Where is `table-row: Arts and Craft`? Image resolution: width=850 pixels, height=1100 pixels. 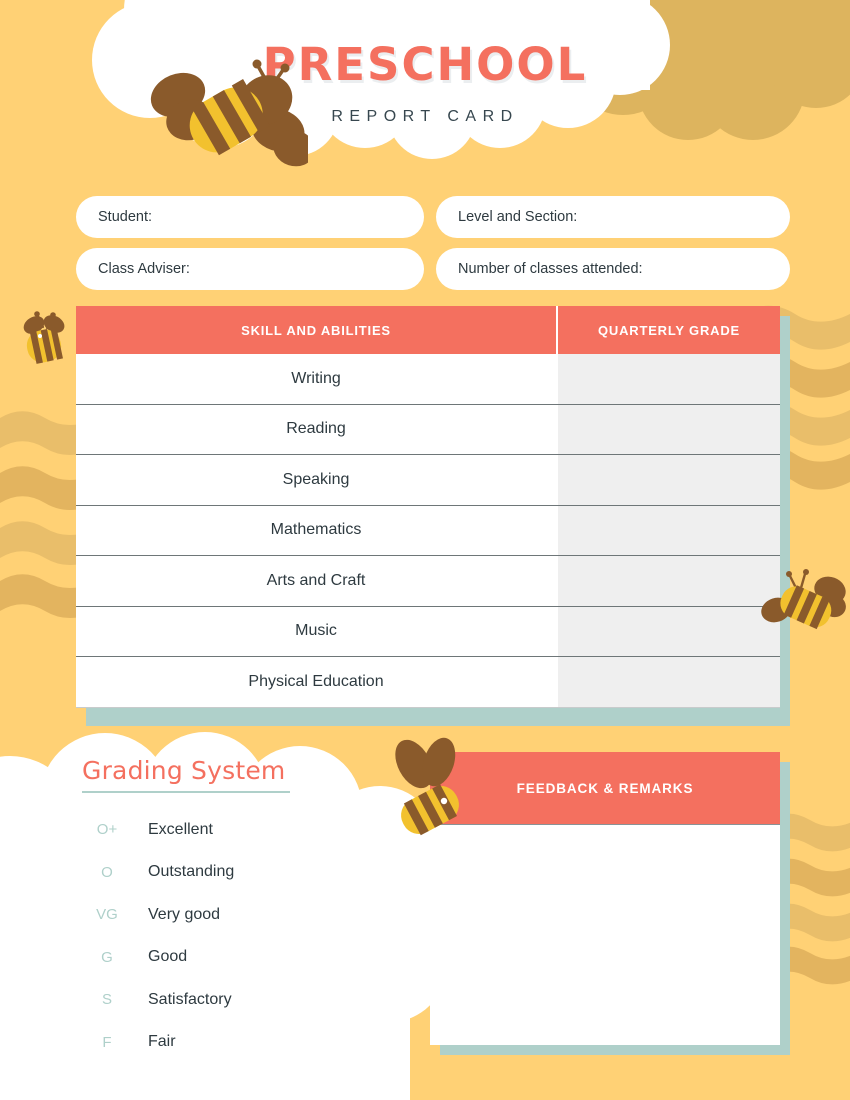 table-row: Arts and Craft is located at coordinates (428, 581).